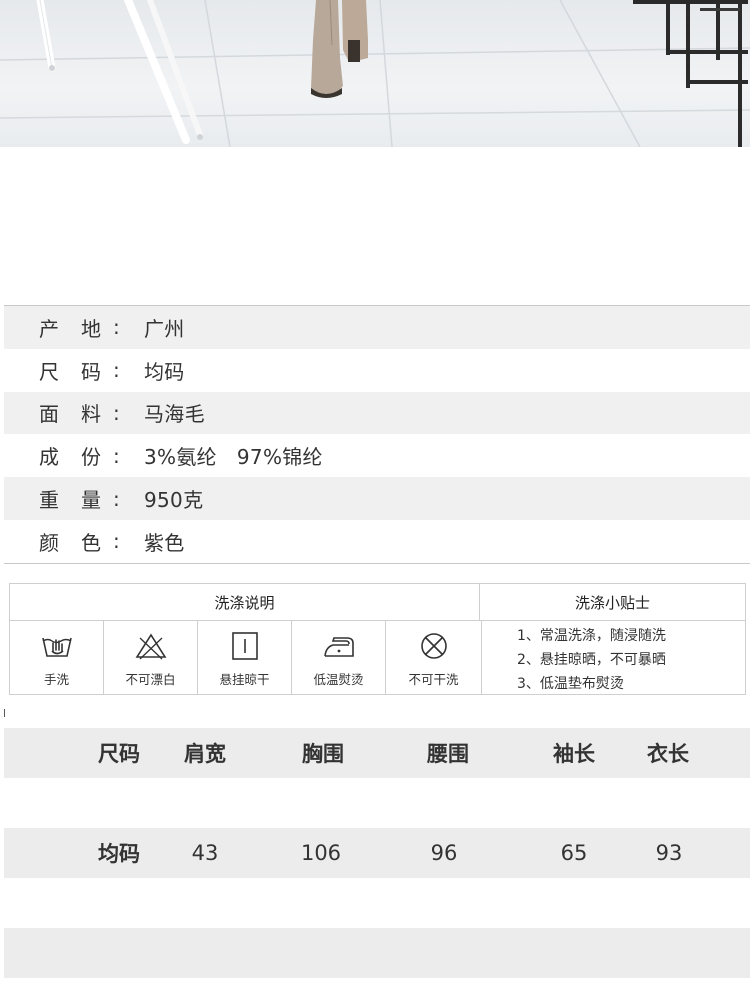 Image resolution: width=750 pixels, height=992 pixels. Describe the element at coordinates (591, 660) in the screenshot. I see `care-tip: 2、悬挂晾晒，不可暴晒` at that location.